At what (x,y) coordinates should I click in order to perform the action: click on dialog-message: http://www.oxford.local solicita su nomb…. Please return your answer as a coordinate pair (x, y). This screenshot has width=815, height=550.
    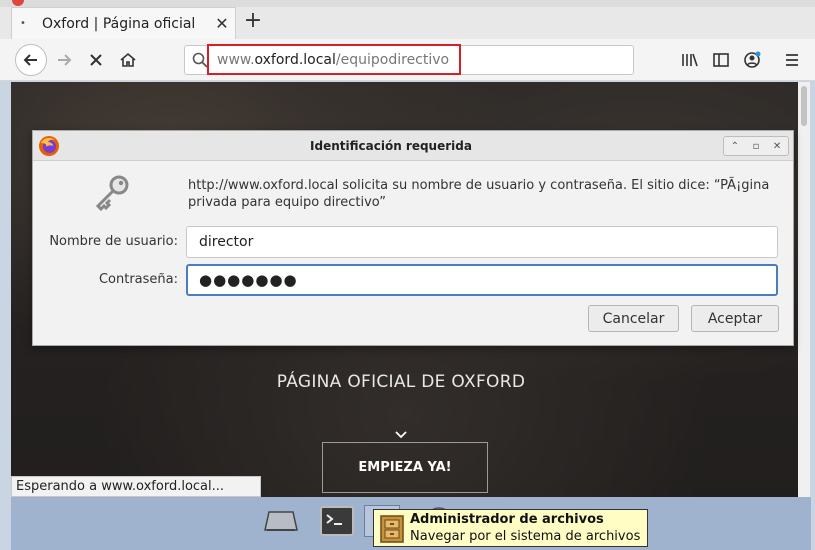
    Looking at the image, I should click on (479, 194).